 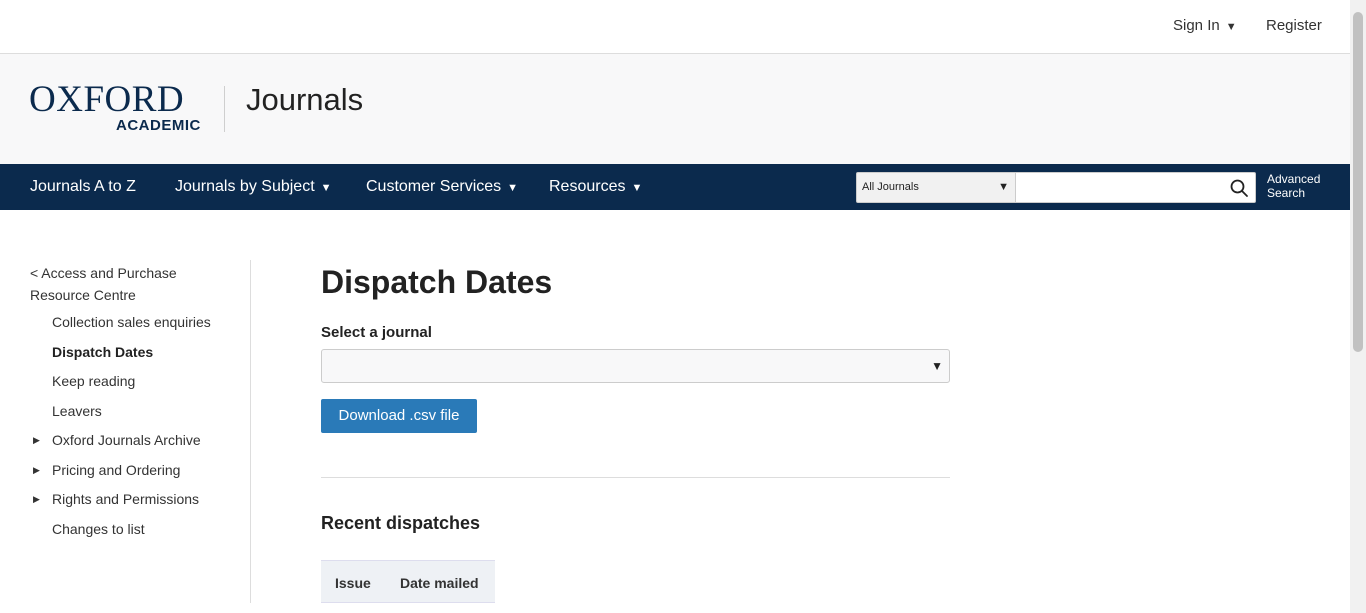 I want to click on advanced-search-link: Advanced Search, so click(x=1293, y=186).